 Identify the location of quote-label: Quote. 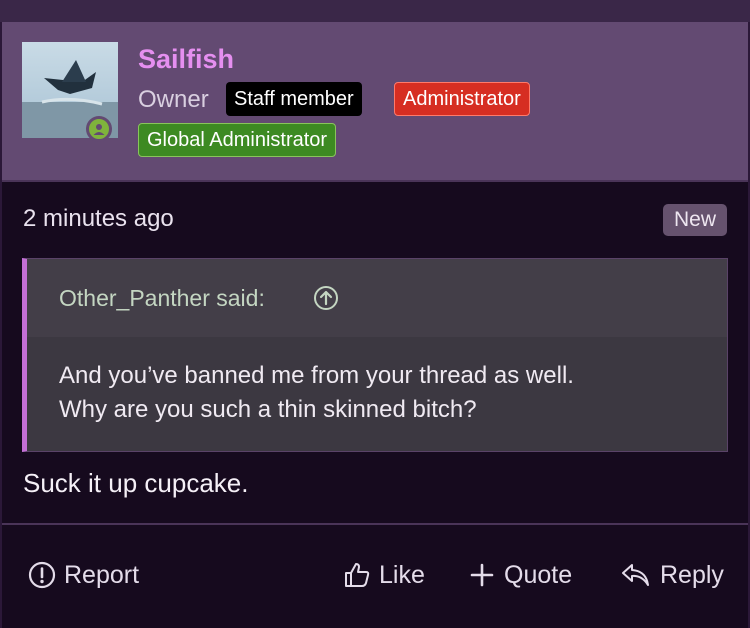
(538, 574).